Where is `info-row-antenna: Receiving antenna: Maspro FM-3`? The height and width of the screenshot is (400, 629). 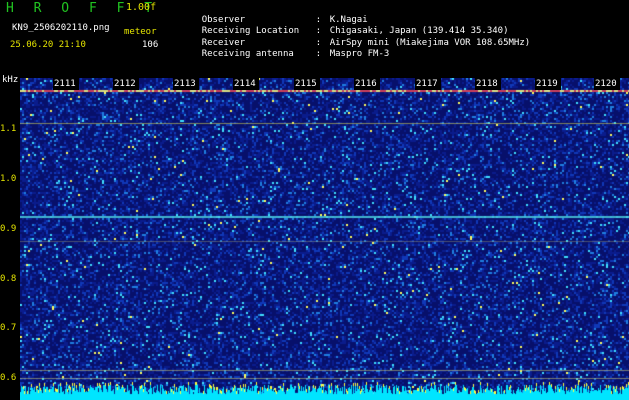 info-row-antenna: Receiving antenna: Maspro FM-3 is located at coordinates (285, 54).